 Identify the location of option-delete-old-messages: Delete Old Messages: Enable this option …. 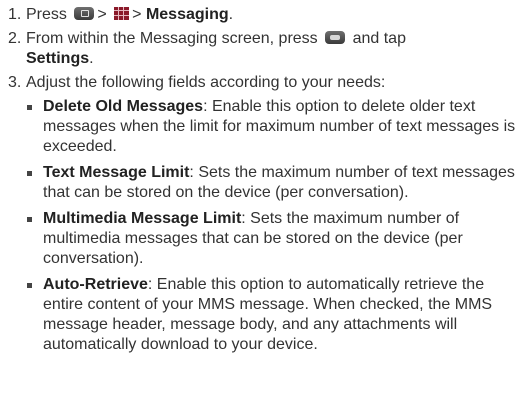
(263, 127).